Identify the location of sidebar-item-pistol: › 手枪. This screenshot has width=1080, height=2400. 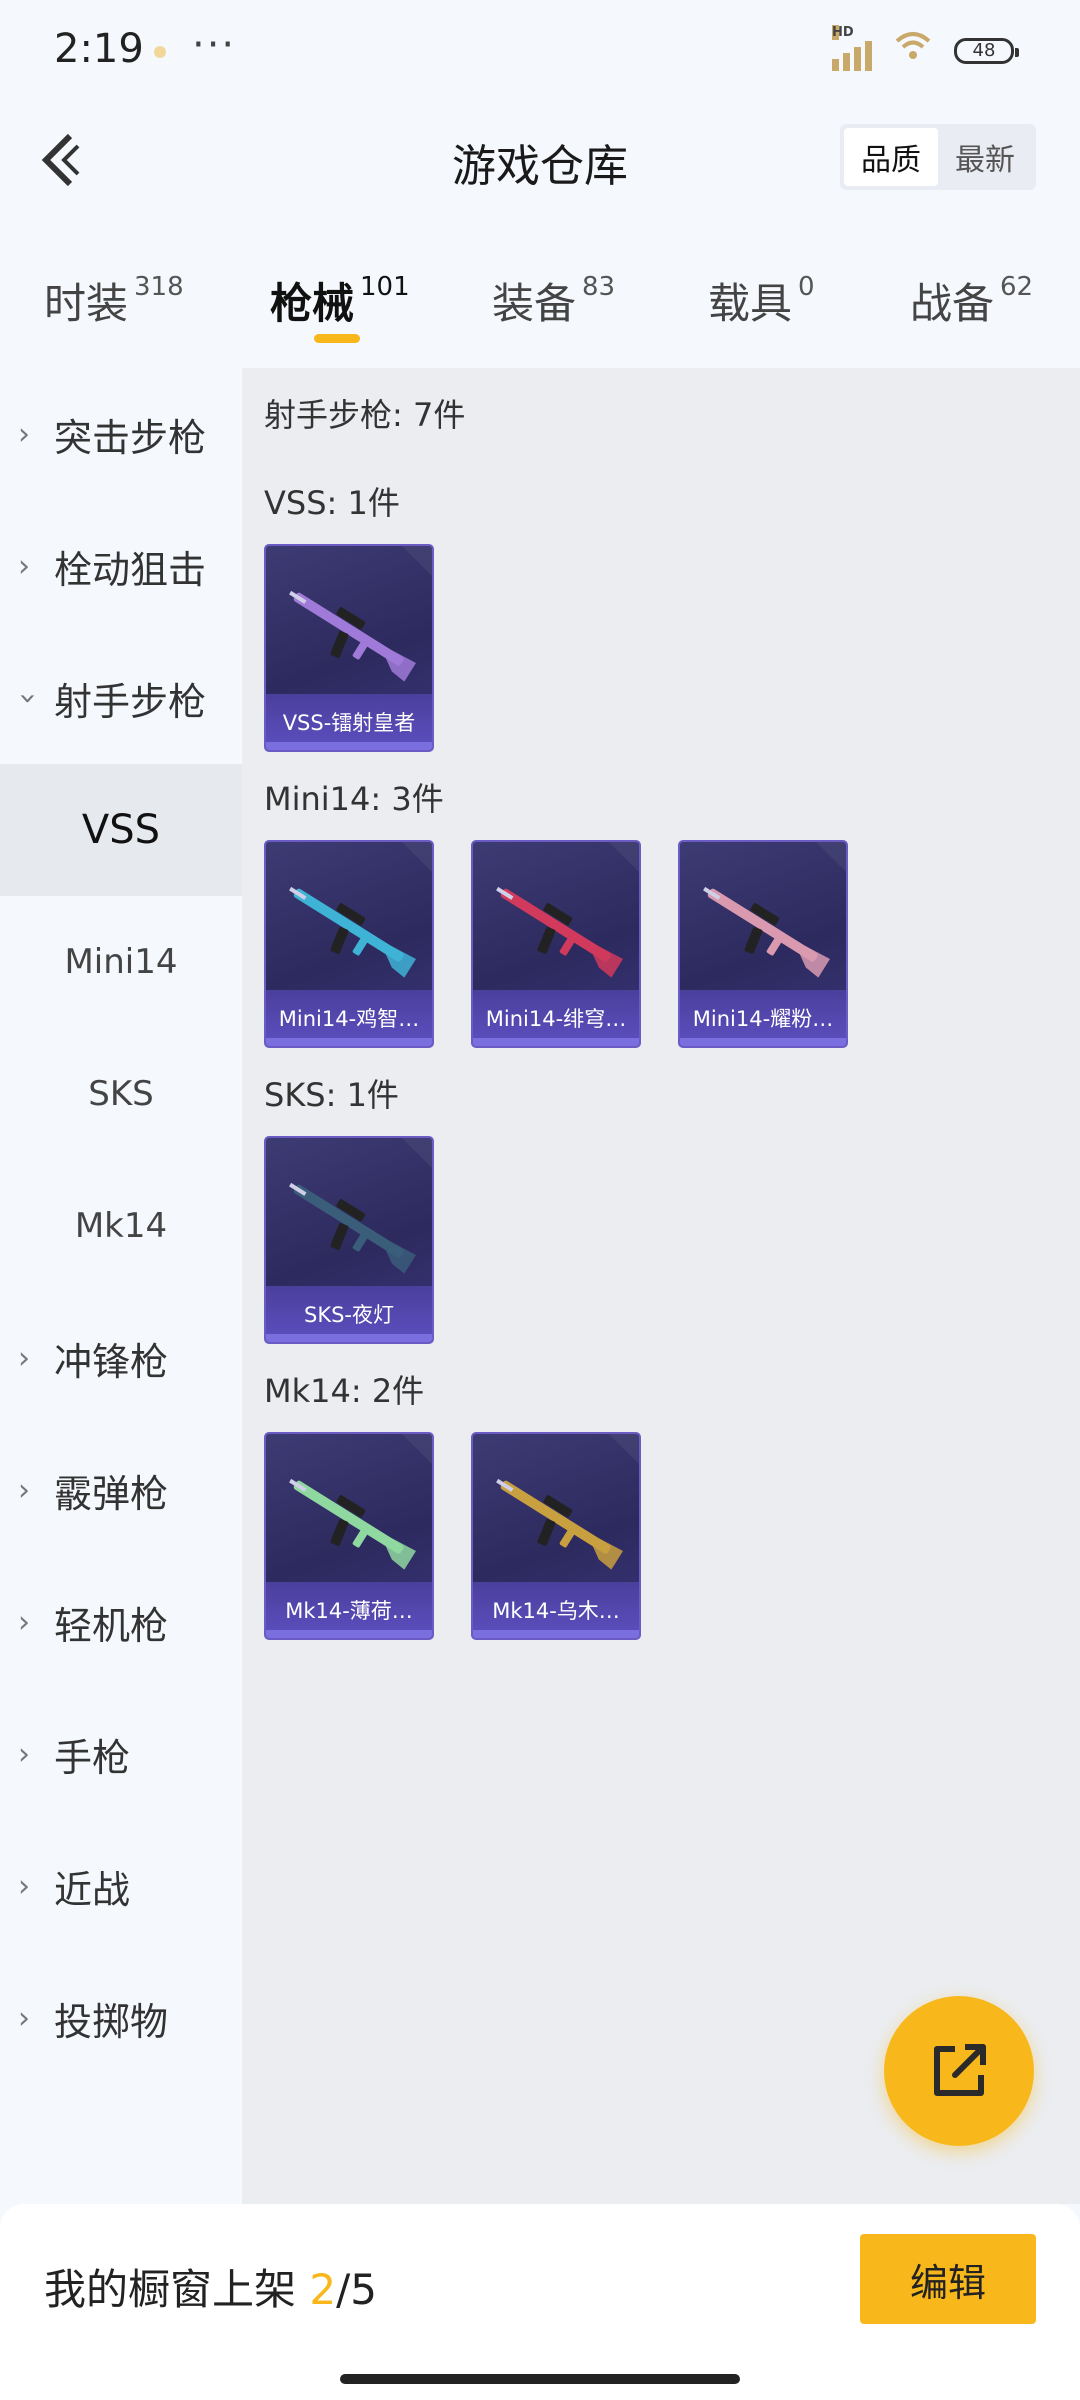
(121, 1754).